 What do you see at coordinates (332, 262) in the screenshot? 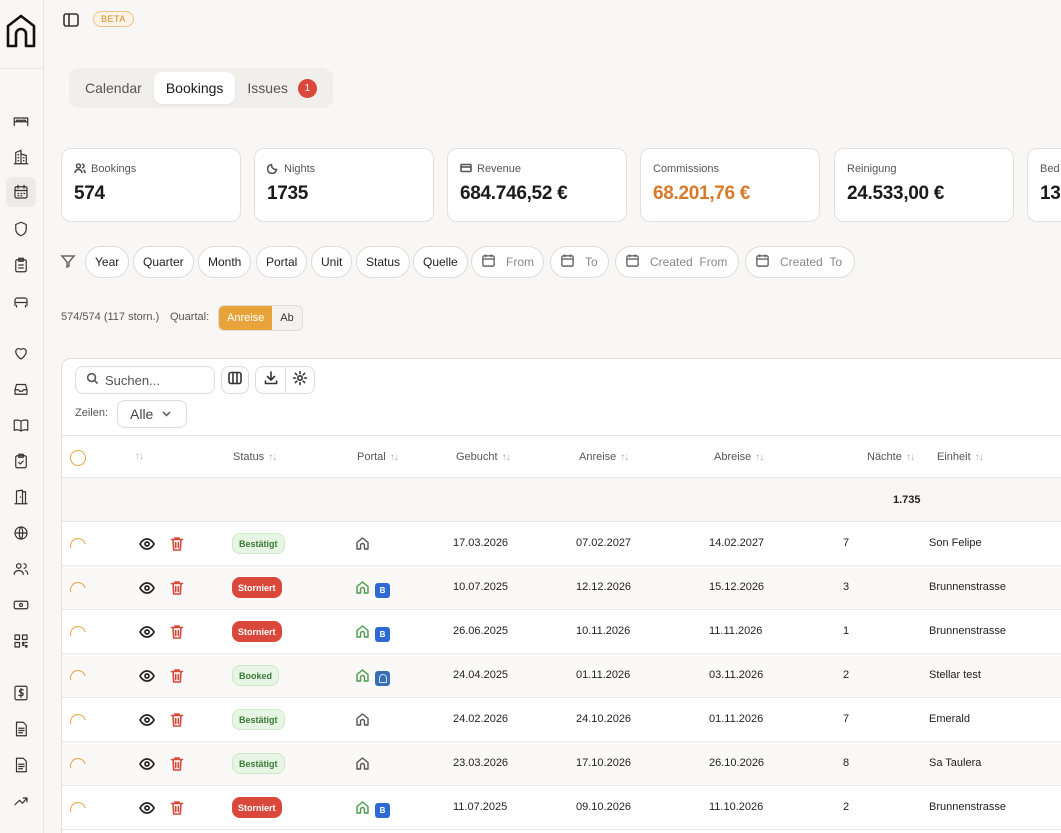
I see `filter-unit: Unit` at bounding box center [332, 262].